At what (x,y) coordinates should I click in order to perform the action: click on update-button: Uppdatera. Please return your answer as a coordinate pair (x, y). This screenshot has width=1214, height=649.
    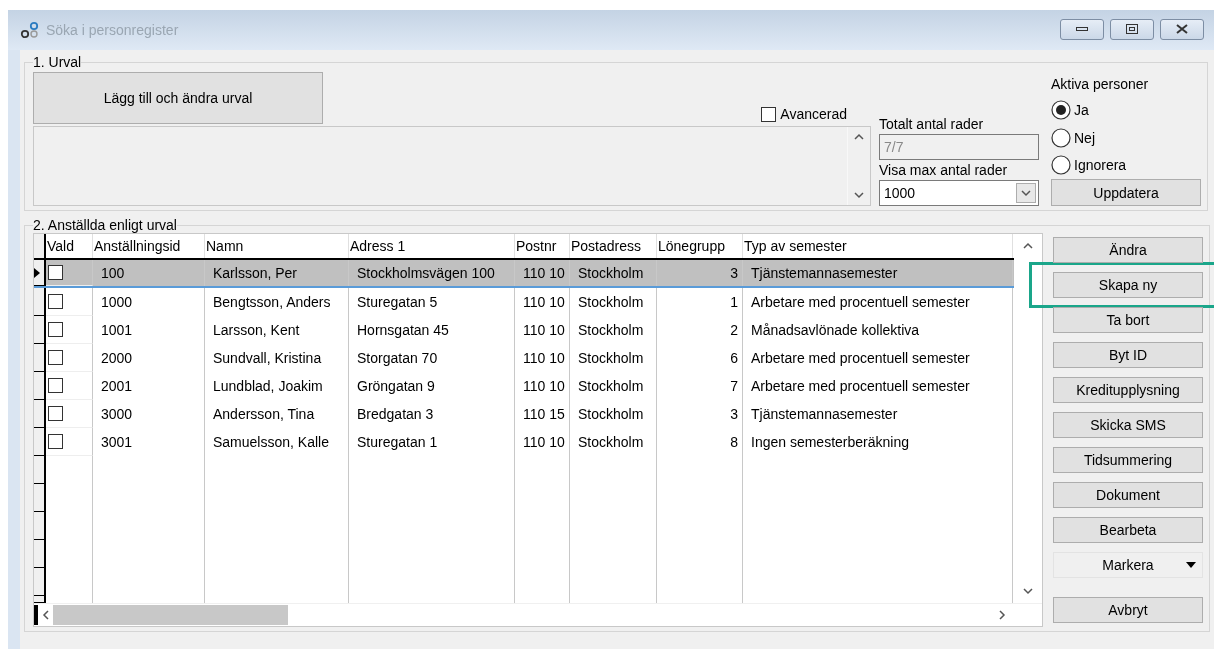
    Looking at the image, I should click on (1126, 192).